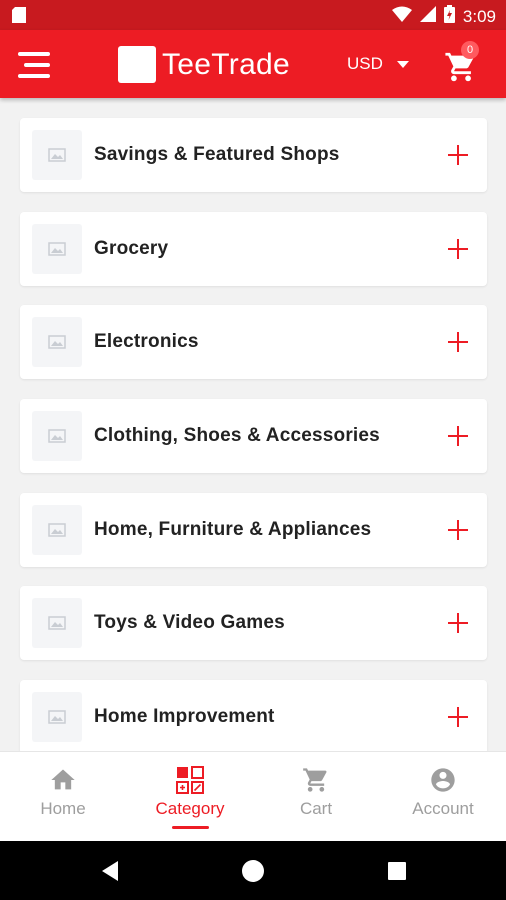 This screenshot has height=900, width=506. I want to click on category-item-toys: Toys & Video Games, so click(253, 623).